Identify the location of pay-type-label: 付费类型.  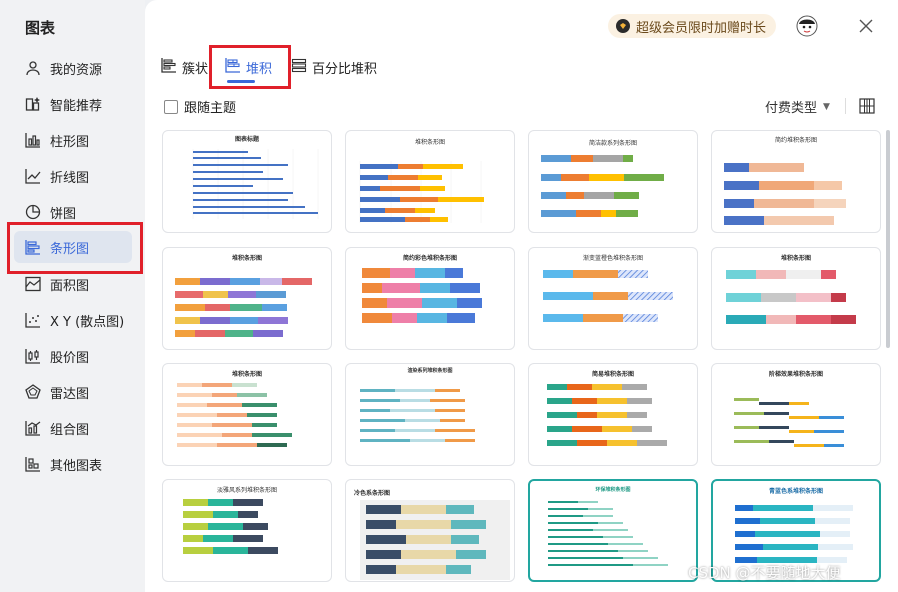
(791, 108).